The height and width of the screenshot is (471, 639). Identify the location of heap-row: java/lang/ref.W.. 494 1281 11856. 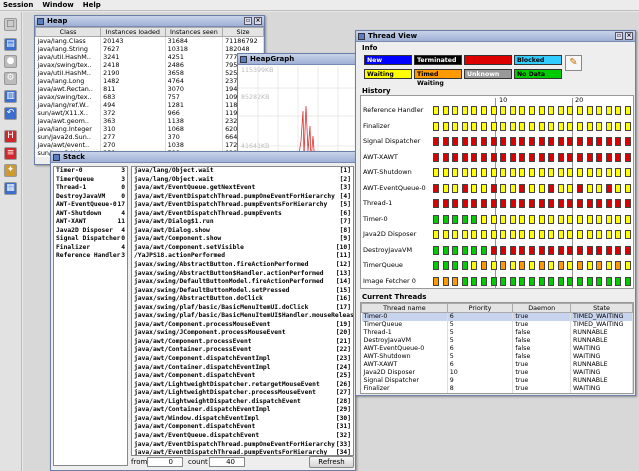
(149, 105).